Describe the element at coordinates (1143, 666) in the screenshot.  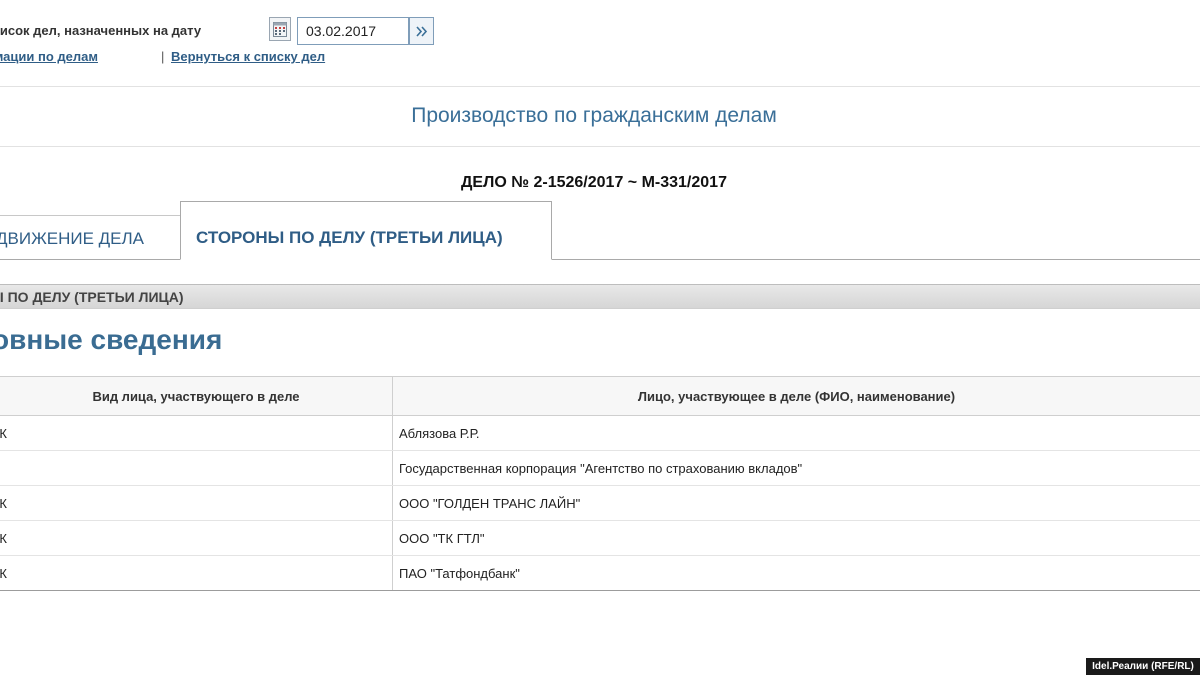
I see `watermark: Idel.Реалии (RFE/RL)` at that location.